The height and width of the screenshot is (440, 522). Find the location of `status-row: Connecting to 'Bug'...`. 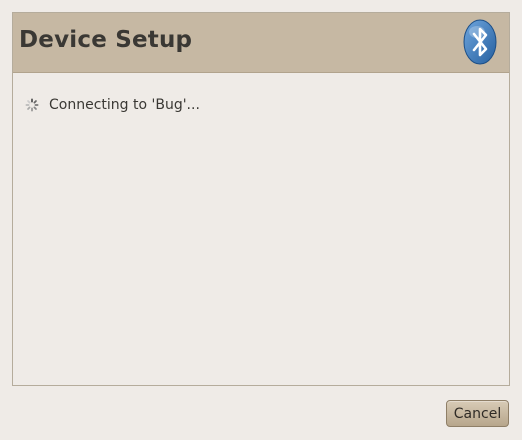

status-row: Connecting to 'Bug'... is located at coordinates (112, 105).